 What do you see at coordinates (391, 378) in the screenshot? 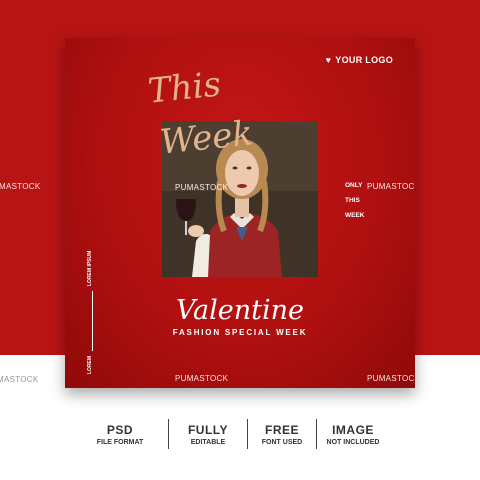
I see `watermark-bottom-right: PUMASTOCK` at bounding box center [391, 378].